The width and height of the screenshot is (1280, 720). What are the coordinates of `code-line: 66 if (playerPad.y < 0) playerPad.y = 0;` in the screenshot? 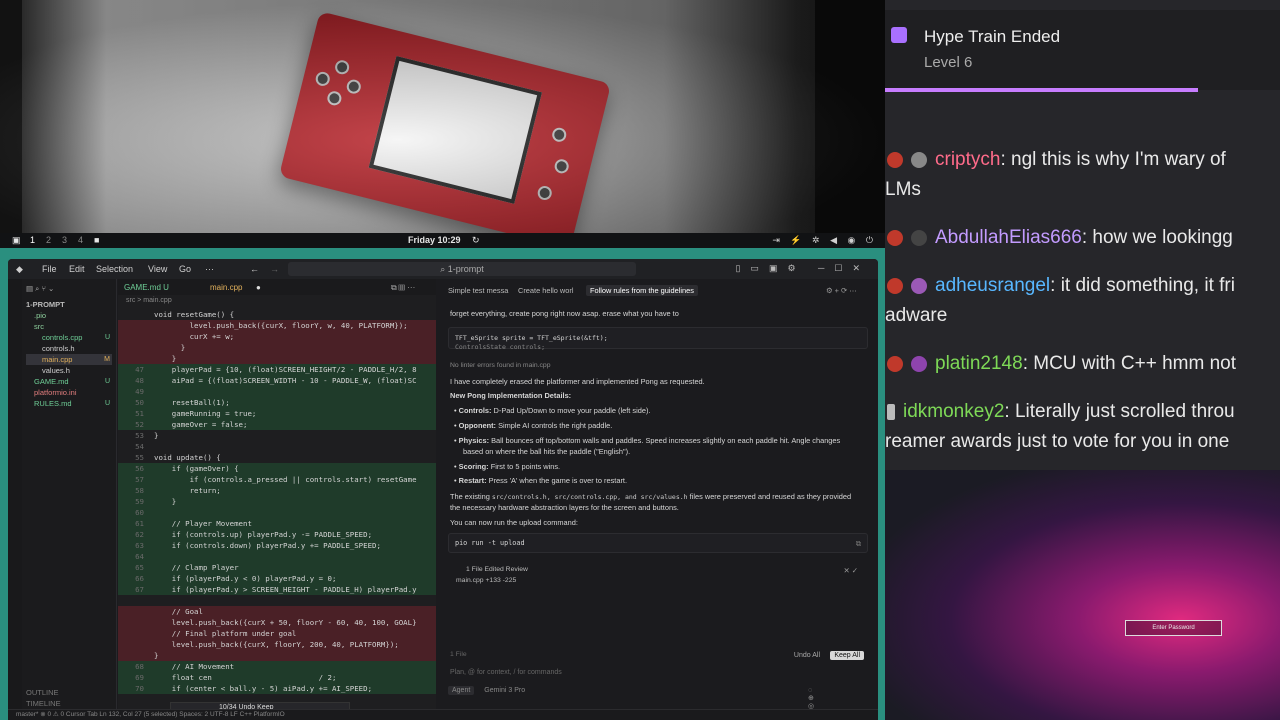 It's located at (277, 578).